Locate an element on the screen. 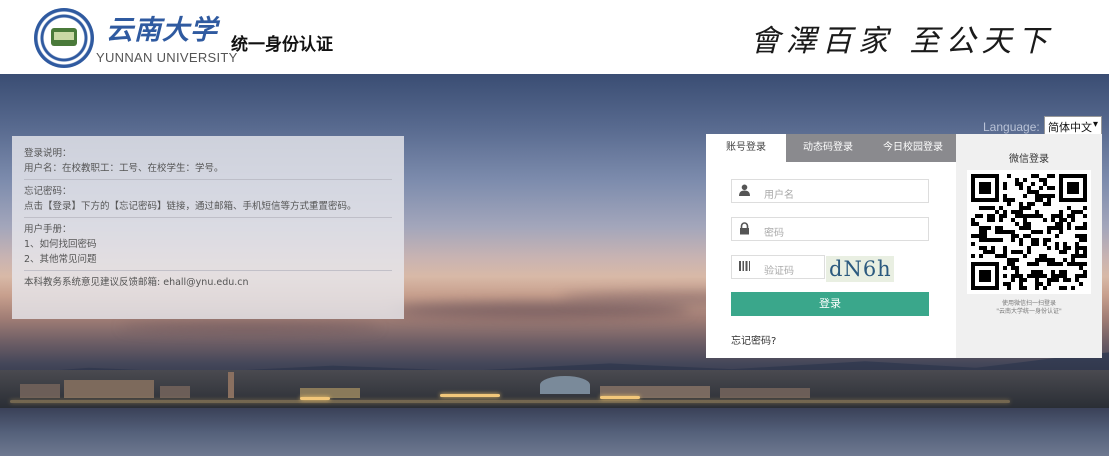  tab-today-campus-login: 今日校园登录 is located at coordinates (913, 148).